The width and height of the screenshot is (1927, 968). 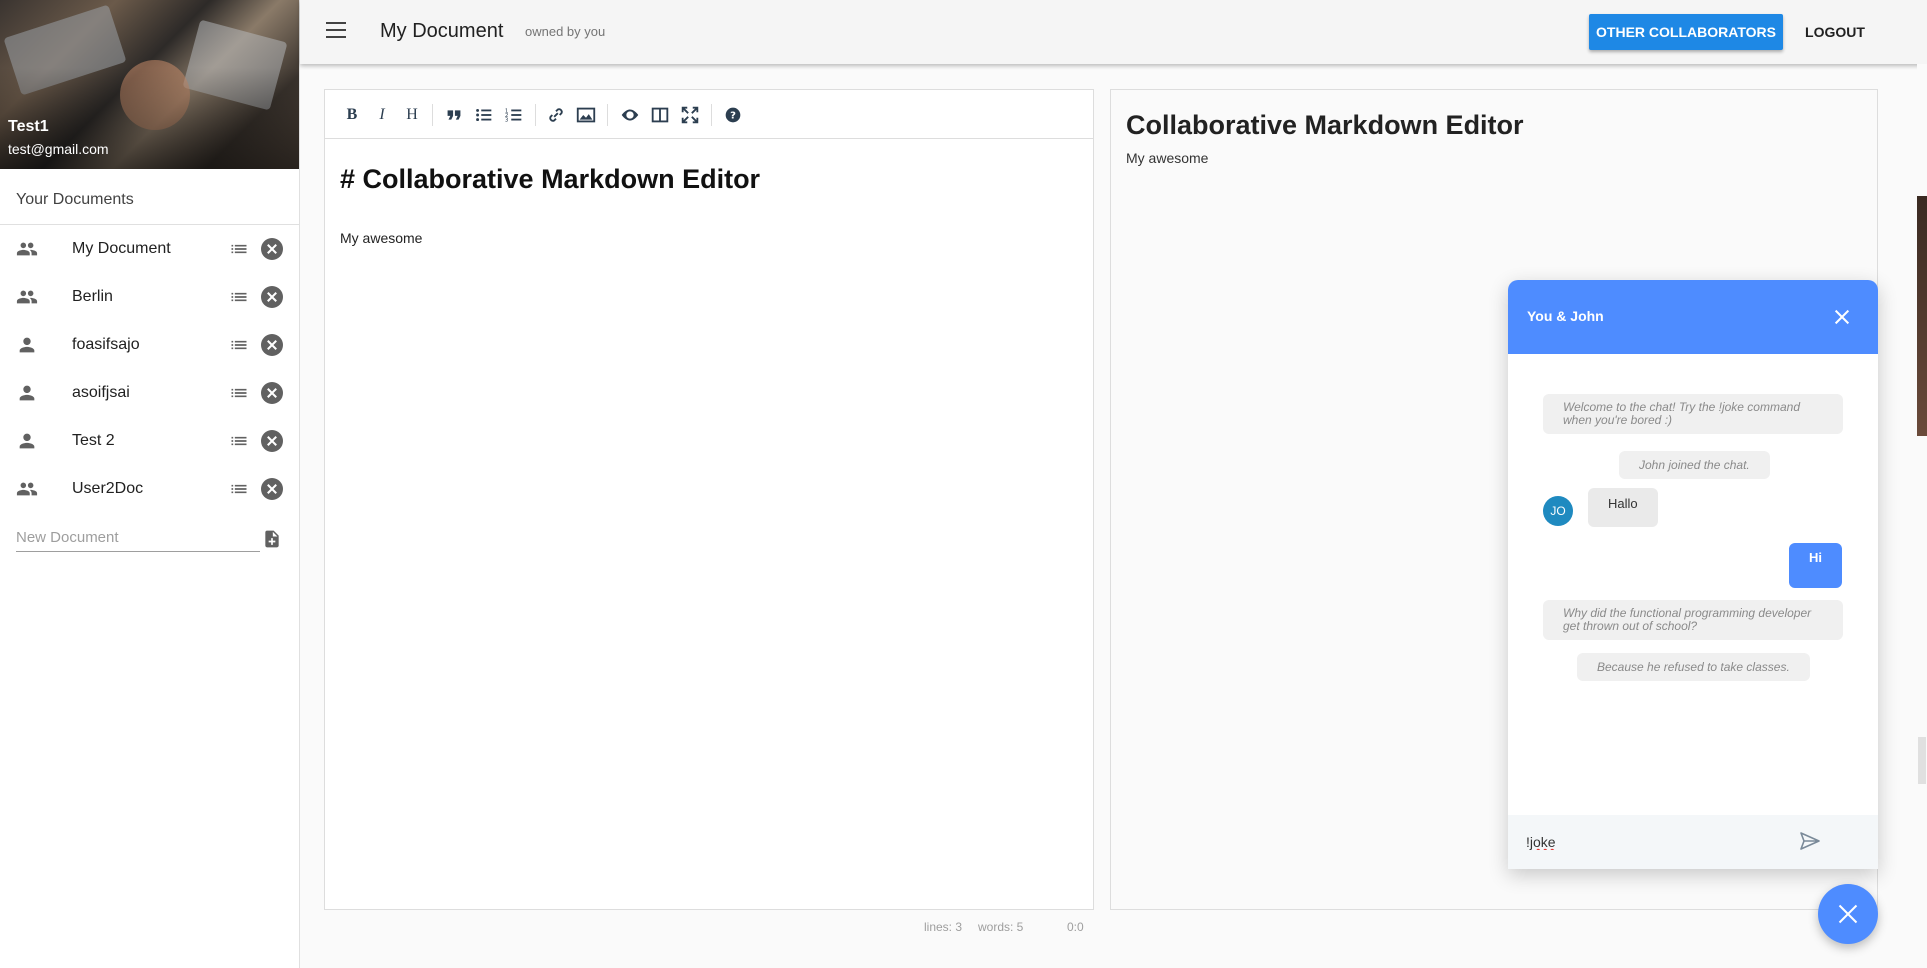 I want to click on add-document-icon, so click(x=272, y=539).